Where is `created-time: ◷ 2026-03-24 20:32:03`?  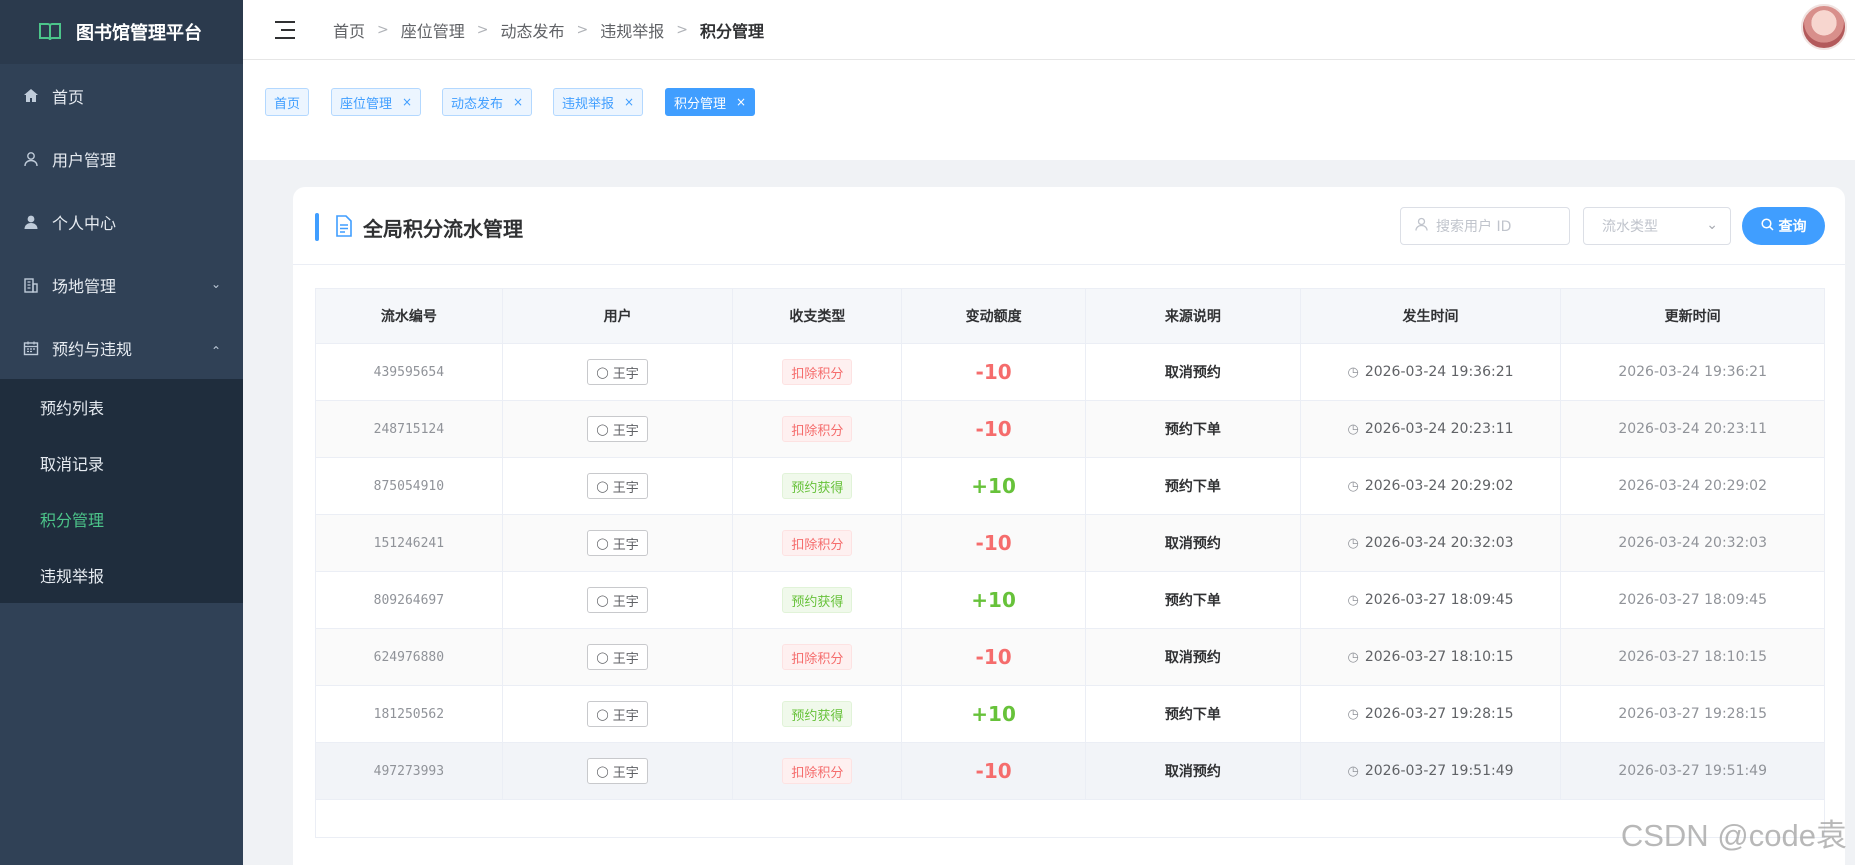 created-time: ◷ 2026-03-24 20:32:03 is located at coordinates (1430, 543).